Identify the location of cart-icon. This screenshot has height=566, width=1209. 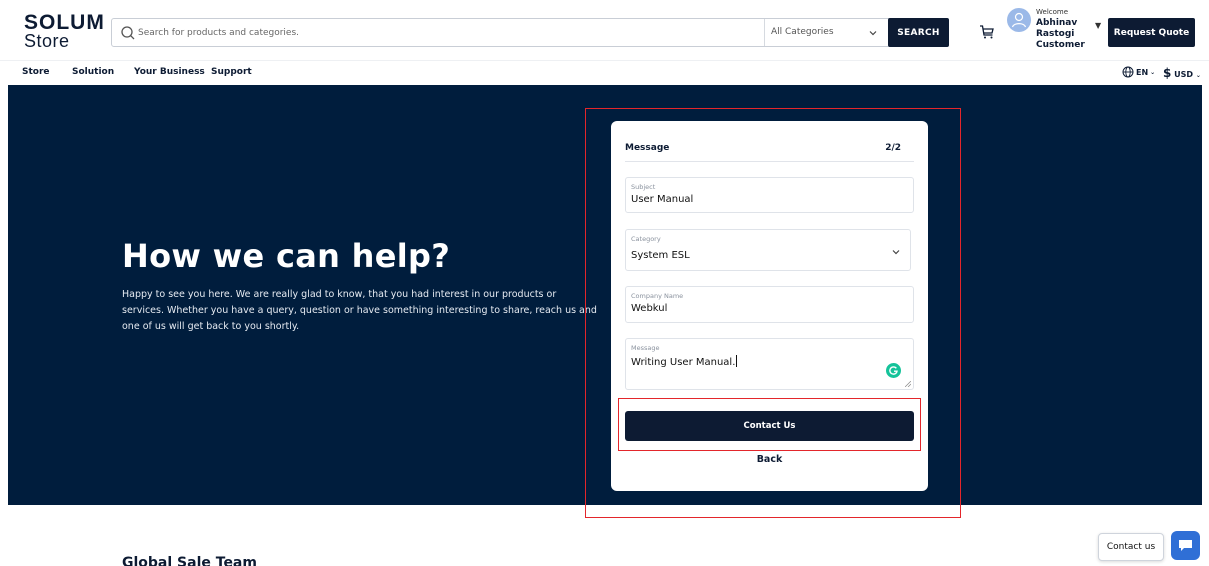
(987, 32).